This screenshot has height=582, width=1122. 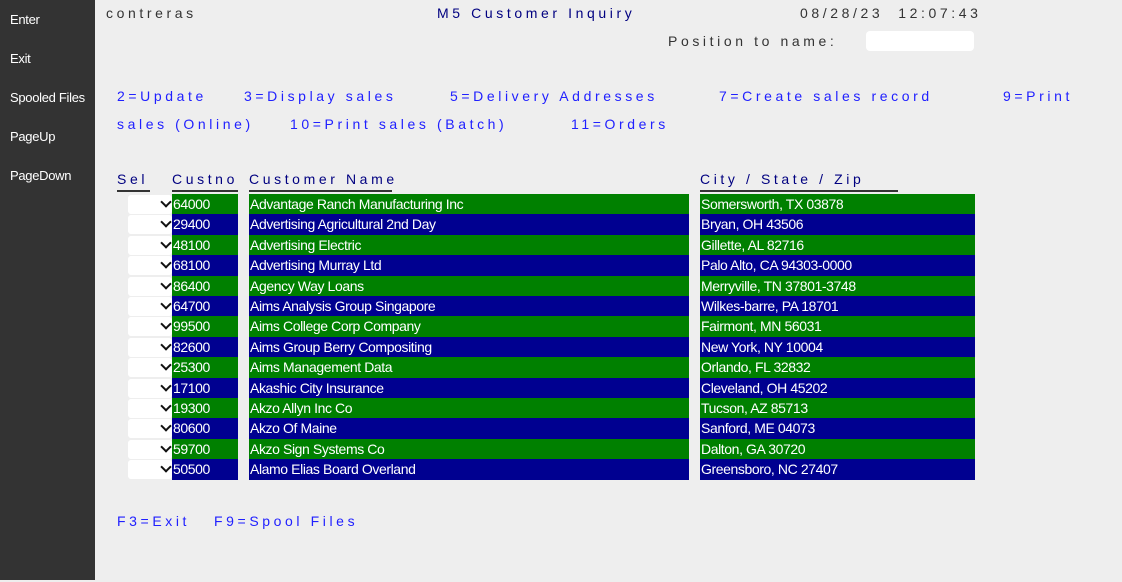 I want to click on column-header-sel: Sel, so click(x=133, y=181).